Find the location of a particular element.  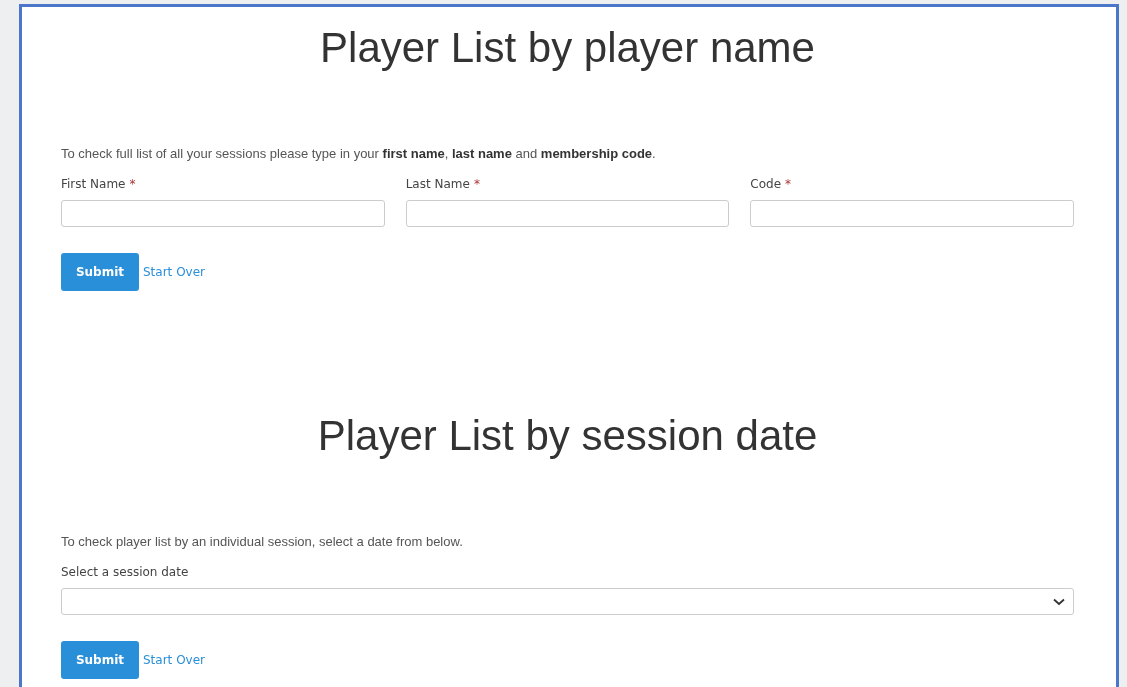

field-label: Select a session date is located at coordinates (125, 572).